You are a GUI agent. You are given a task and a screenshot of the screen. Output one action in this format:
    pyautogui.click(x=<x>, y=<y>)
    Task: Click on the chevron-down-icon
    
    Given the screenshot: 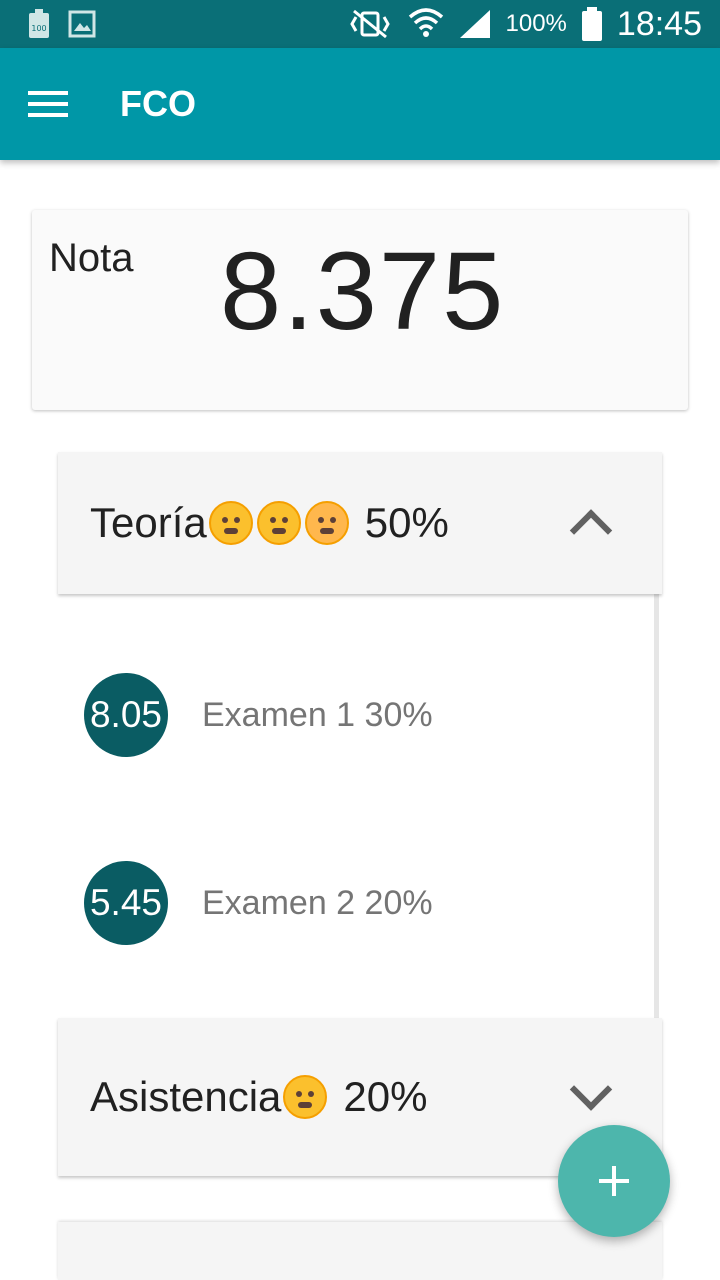 What is the action you would take?
    pyautogui.click(x=591, y=1089)
    